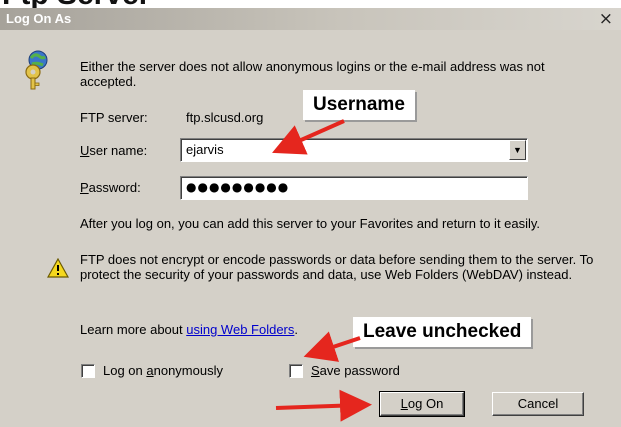 The width and height of the screenshot is (621, 427). I want to click on checkbox-arrow, so click(332, 346).